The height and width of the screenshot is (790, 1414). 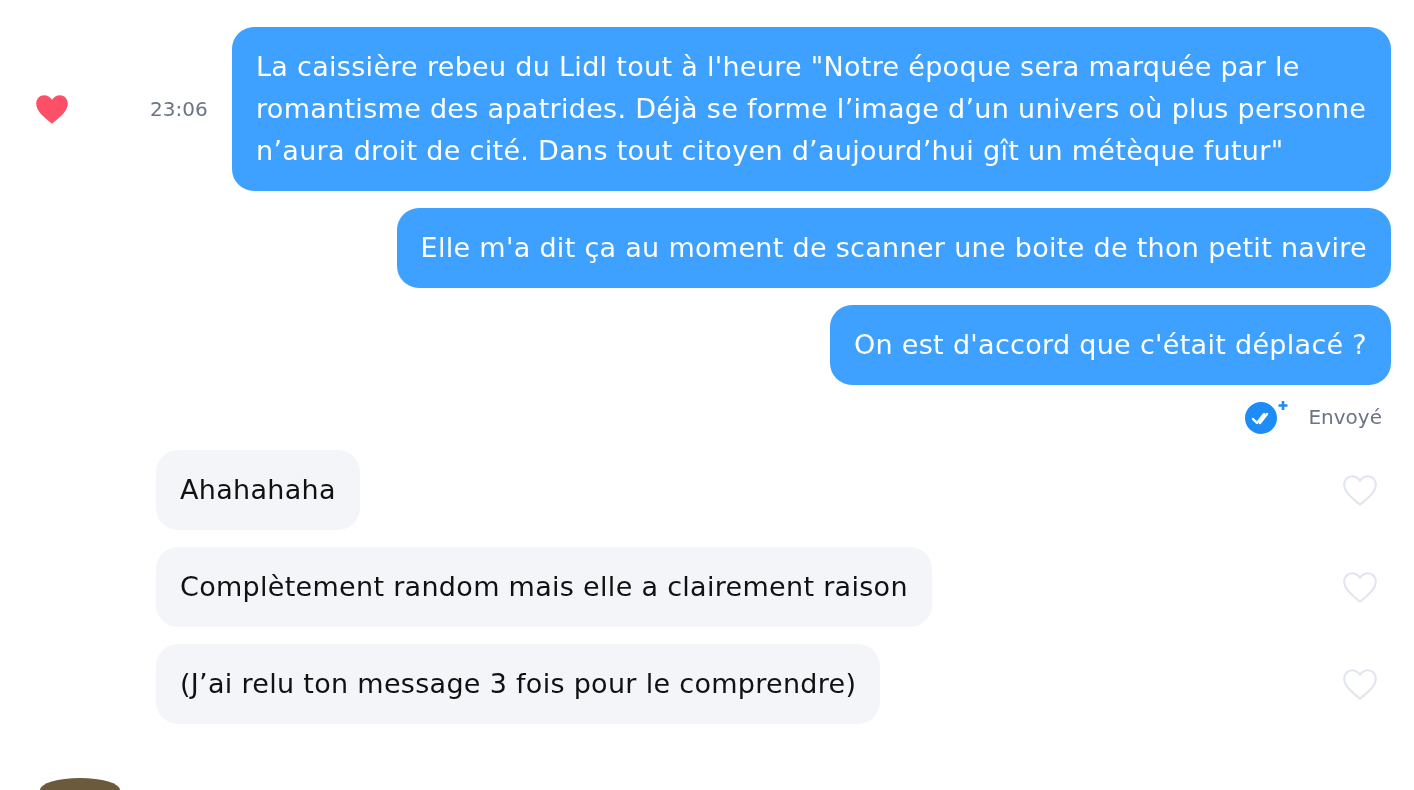 What do you see at coordinates (258, 490) in the screenshot?
I see `message-bubble: Ahahahaha` at bounding box center [258, 490].